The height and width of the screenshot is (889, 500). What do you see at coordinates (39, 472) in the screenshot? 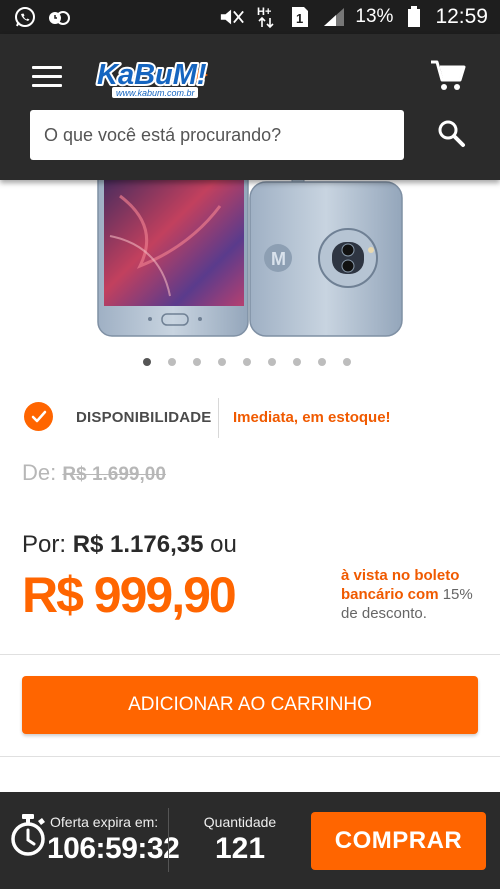
I see `old-price-prefix: De:` at bounding box center [39, 472].